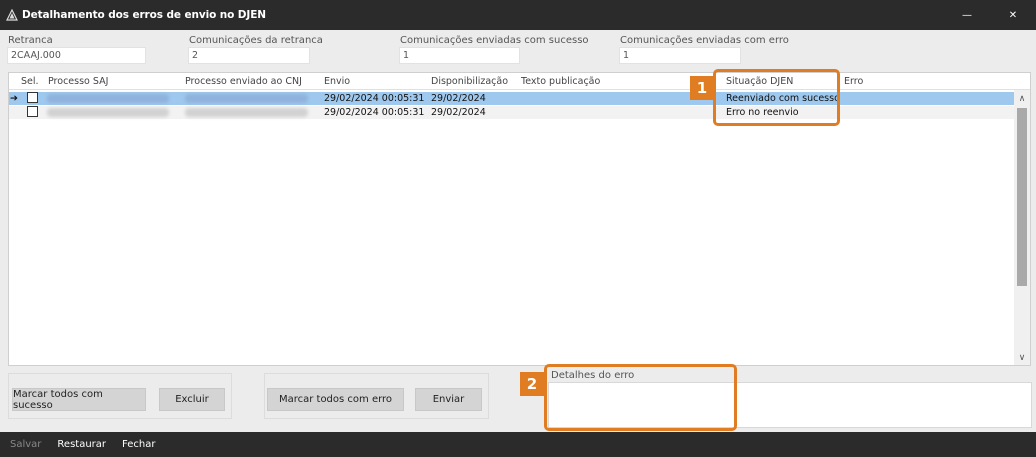 This screenshot has height=457, width=1036. What do you see at coordinates (14, 98) in the screenshot?
I see `current-row-arrow-icon: ➔` at bounding box center [14, 98].